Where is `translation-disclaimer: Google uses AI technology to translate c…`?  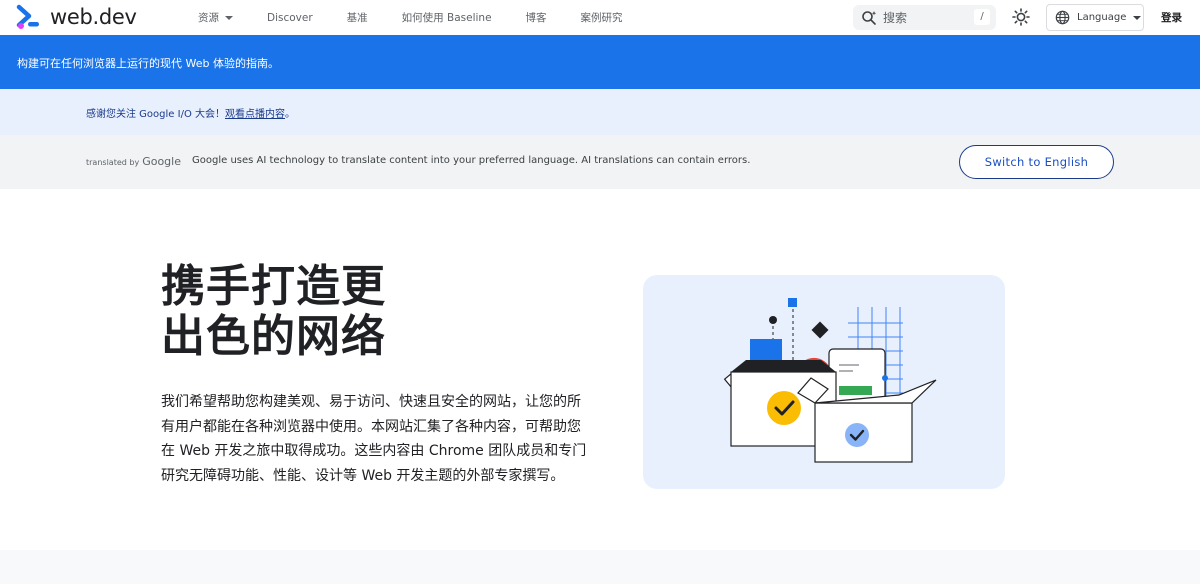 translation-disclaimer: Google uses AI technology to translate c… is located at coordinates (471, 160).